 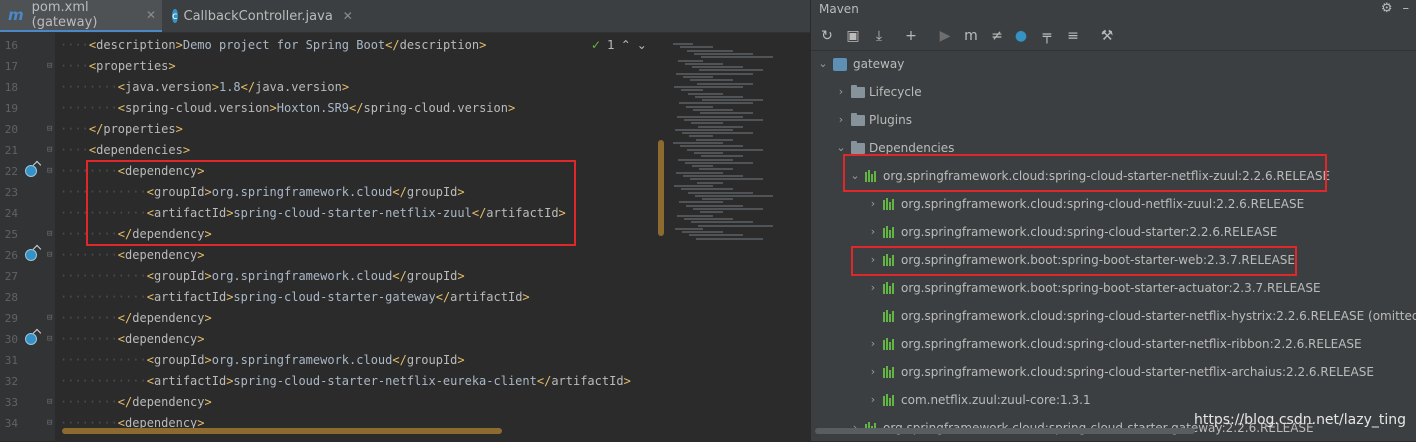 What do you see at coordinates (204, 87) in the screenshot?
I see `code-line: ········<java.version>1.8</java.version>` at bounding box center [204, 87].